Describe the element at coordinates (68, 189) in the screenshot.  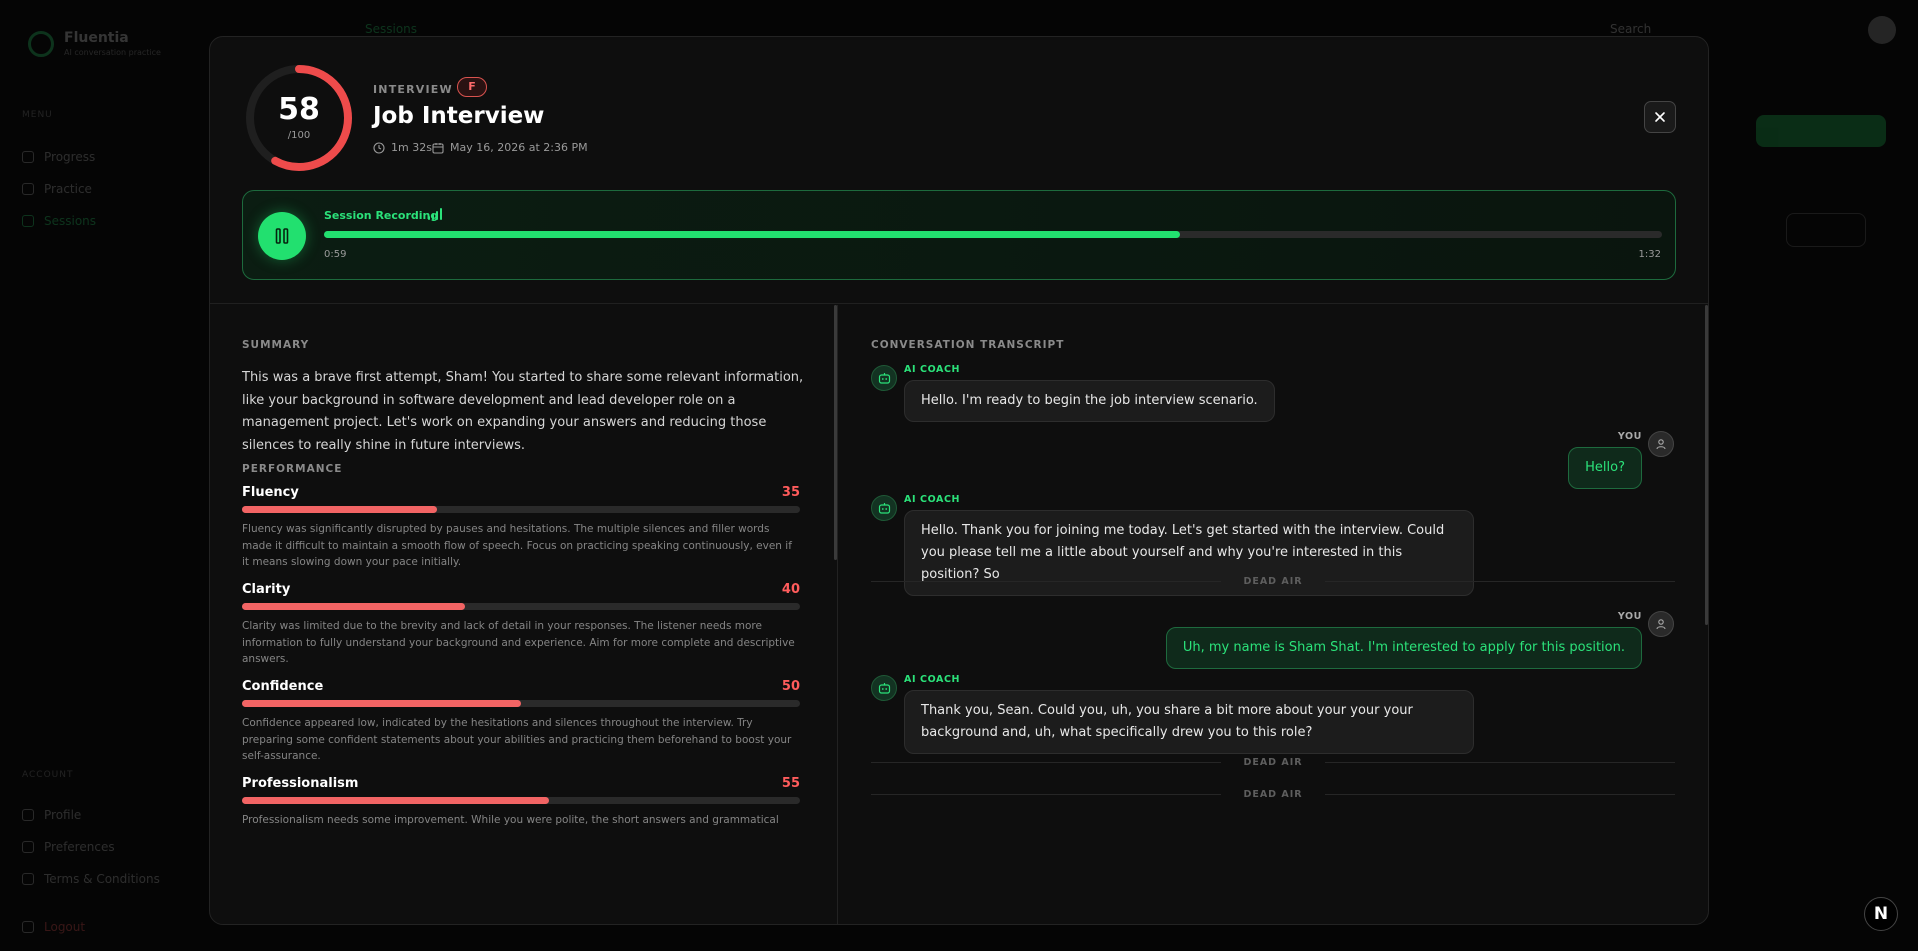
I see `sidebar-item-label: Practice` at that location.